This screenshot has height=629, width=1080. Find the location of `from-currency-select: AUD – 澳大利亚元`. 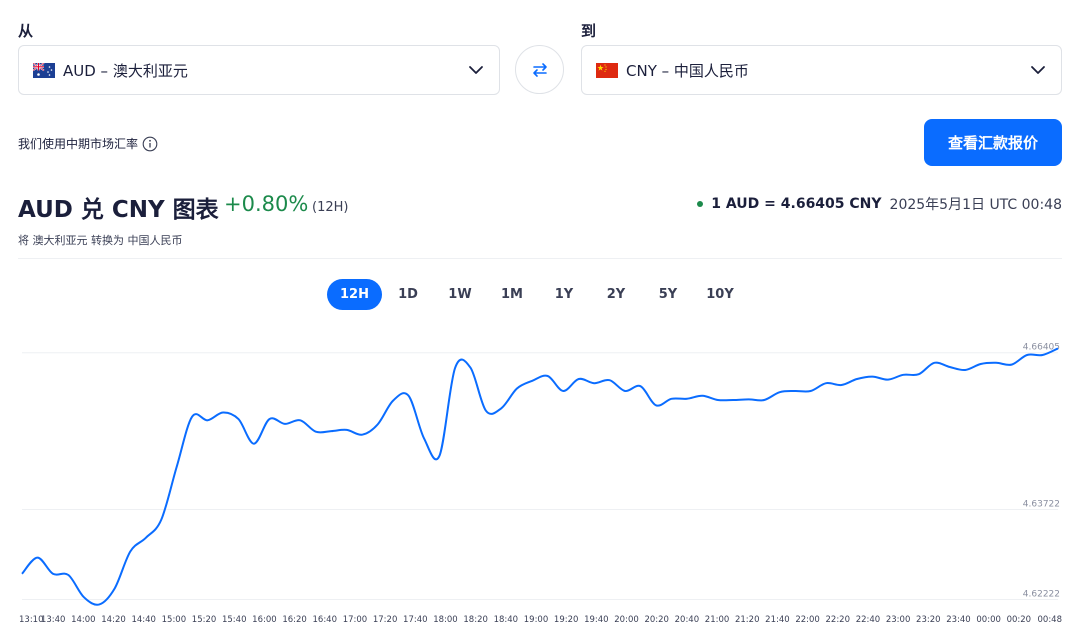

from-currency-select: AUD – 澳大利亚元 is located at coordinates (259, 70).